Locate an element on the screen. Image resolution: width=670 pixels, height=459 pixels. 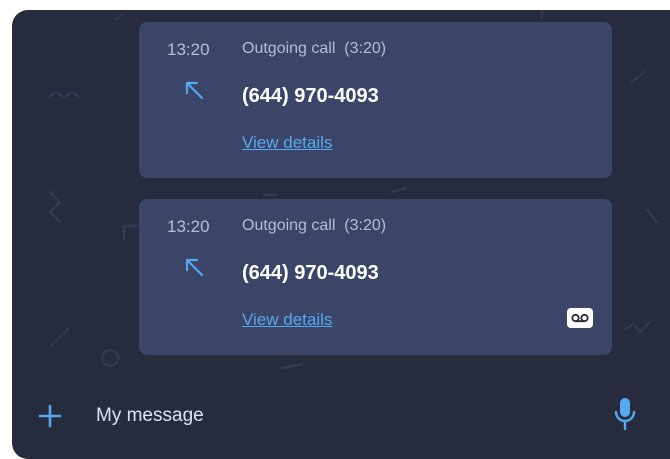
message-composer is located at coordinates (341, 416).